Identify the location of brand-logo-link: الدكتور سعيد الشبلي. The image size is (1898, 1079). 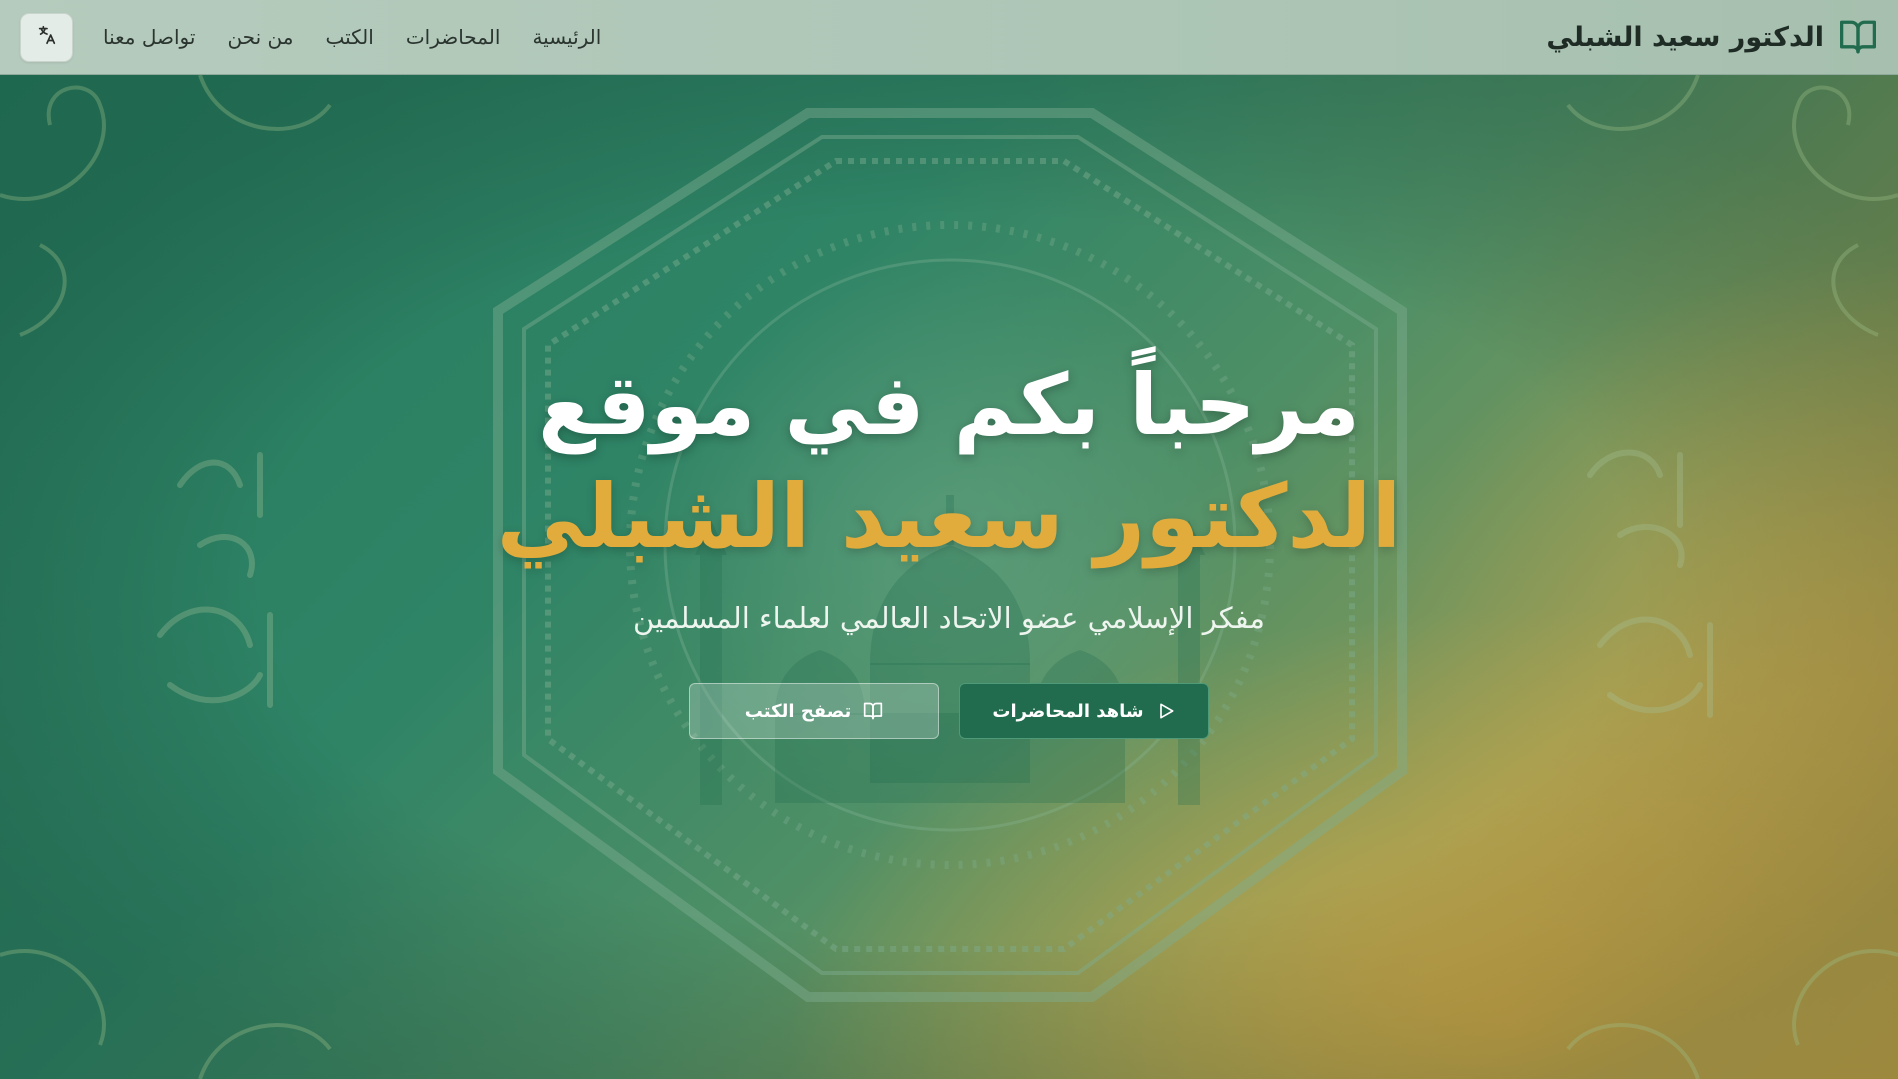
(1712, 37).